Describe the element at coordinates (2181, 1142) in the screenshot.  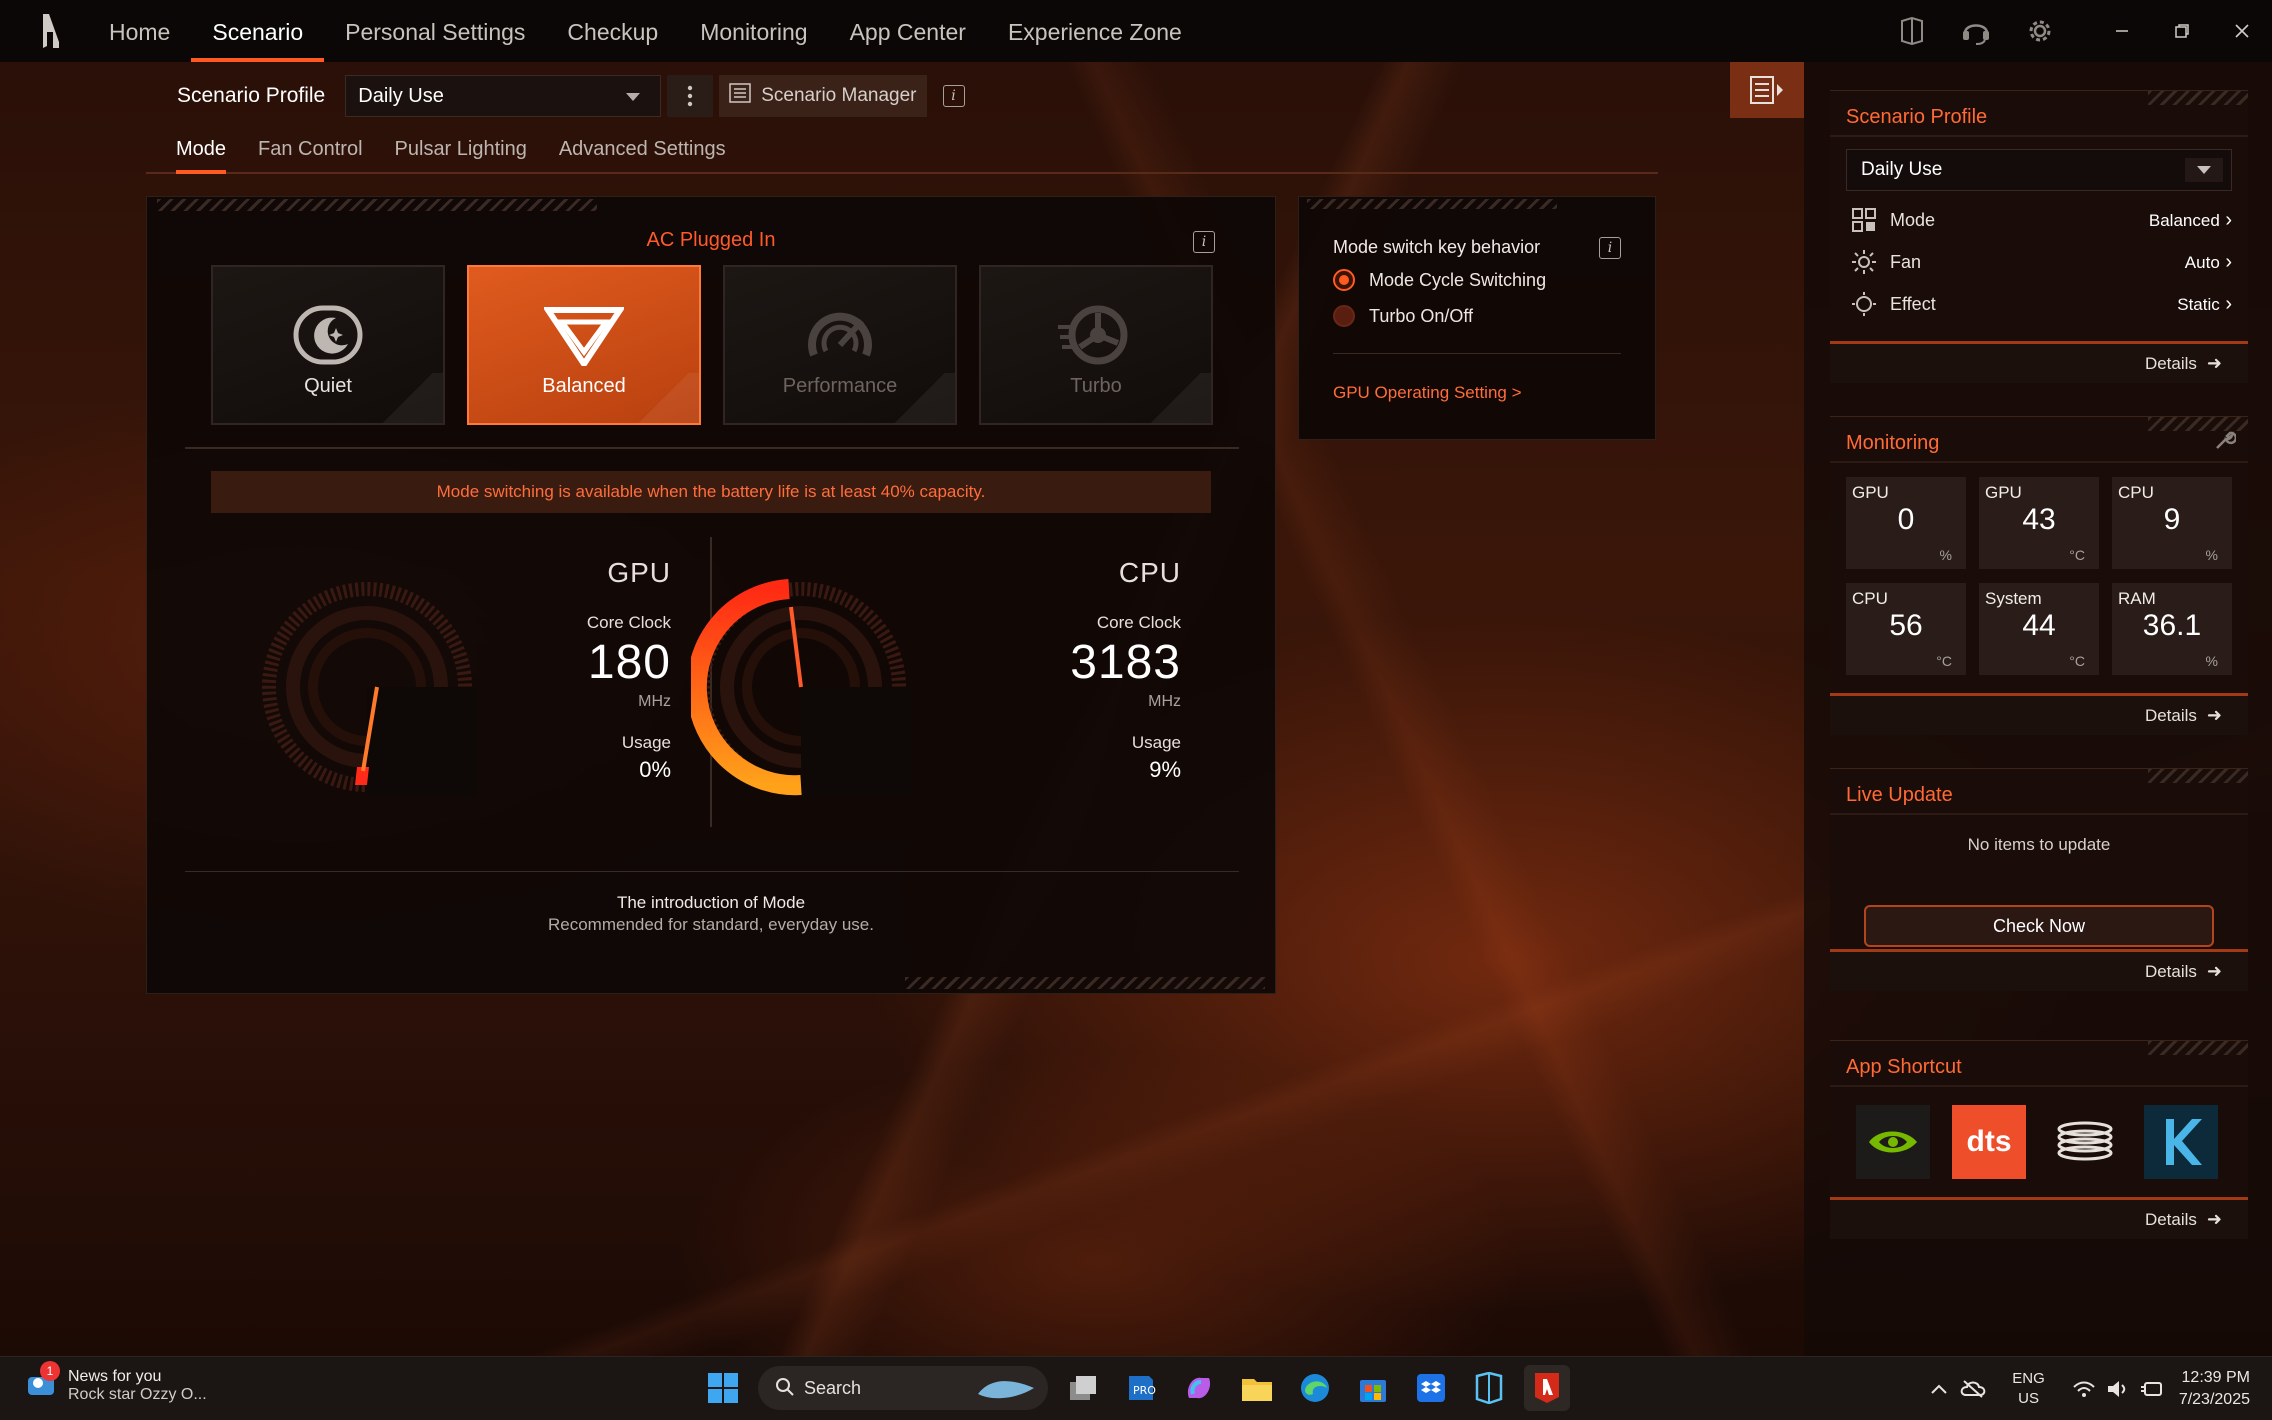
I see `k-app-icon` at that location.